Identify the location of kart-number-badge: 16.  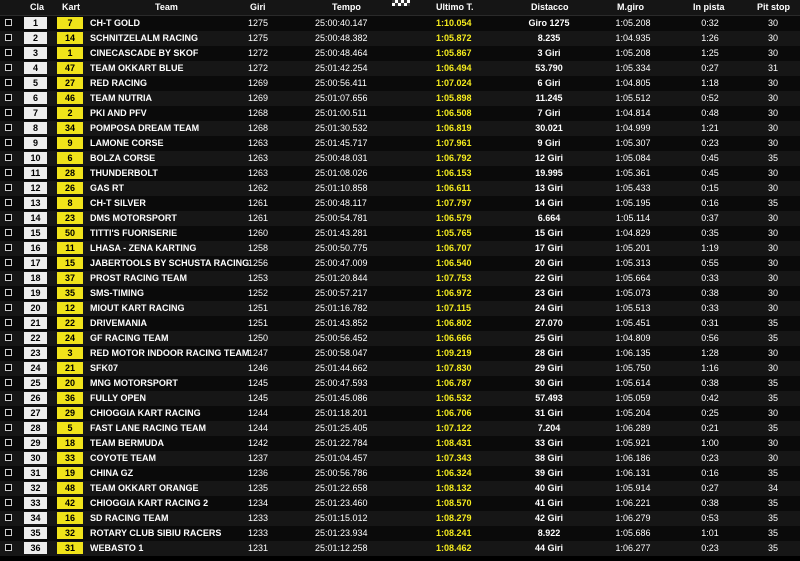
(70, 518).